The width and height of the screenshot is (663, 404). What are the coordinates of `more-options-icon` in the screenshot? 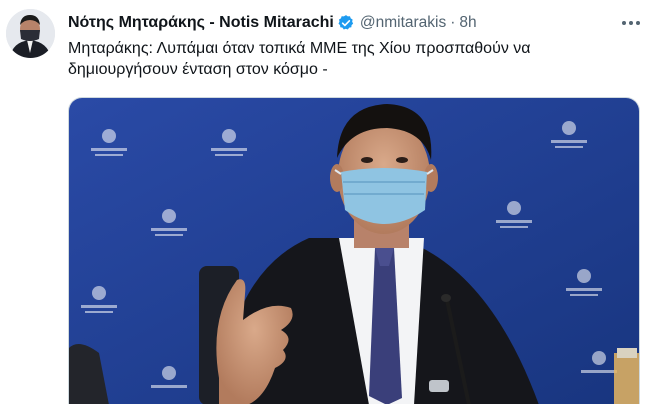 It's located at (631, 23).